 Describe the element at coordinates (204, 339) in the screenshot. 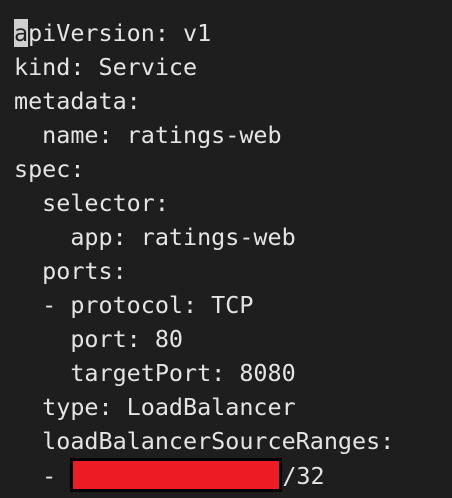

I see `code-line-10: port: 80` at that location.